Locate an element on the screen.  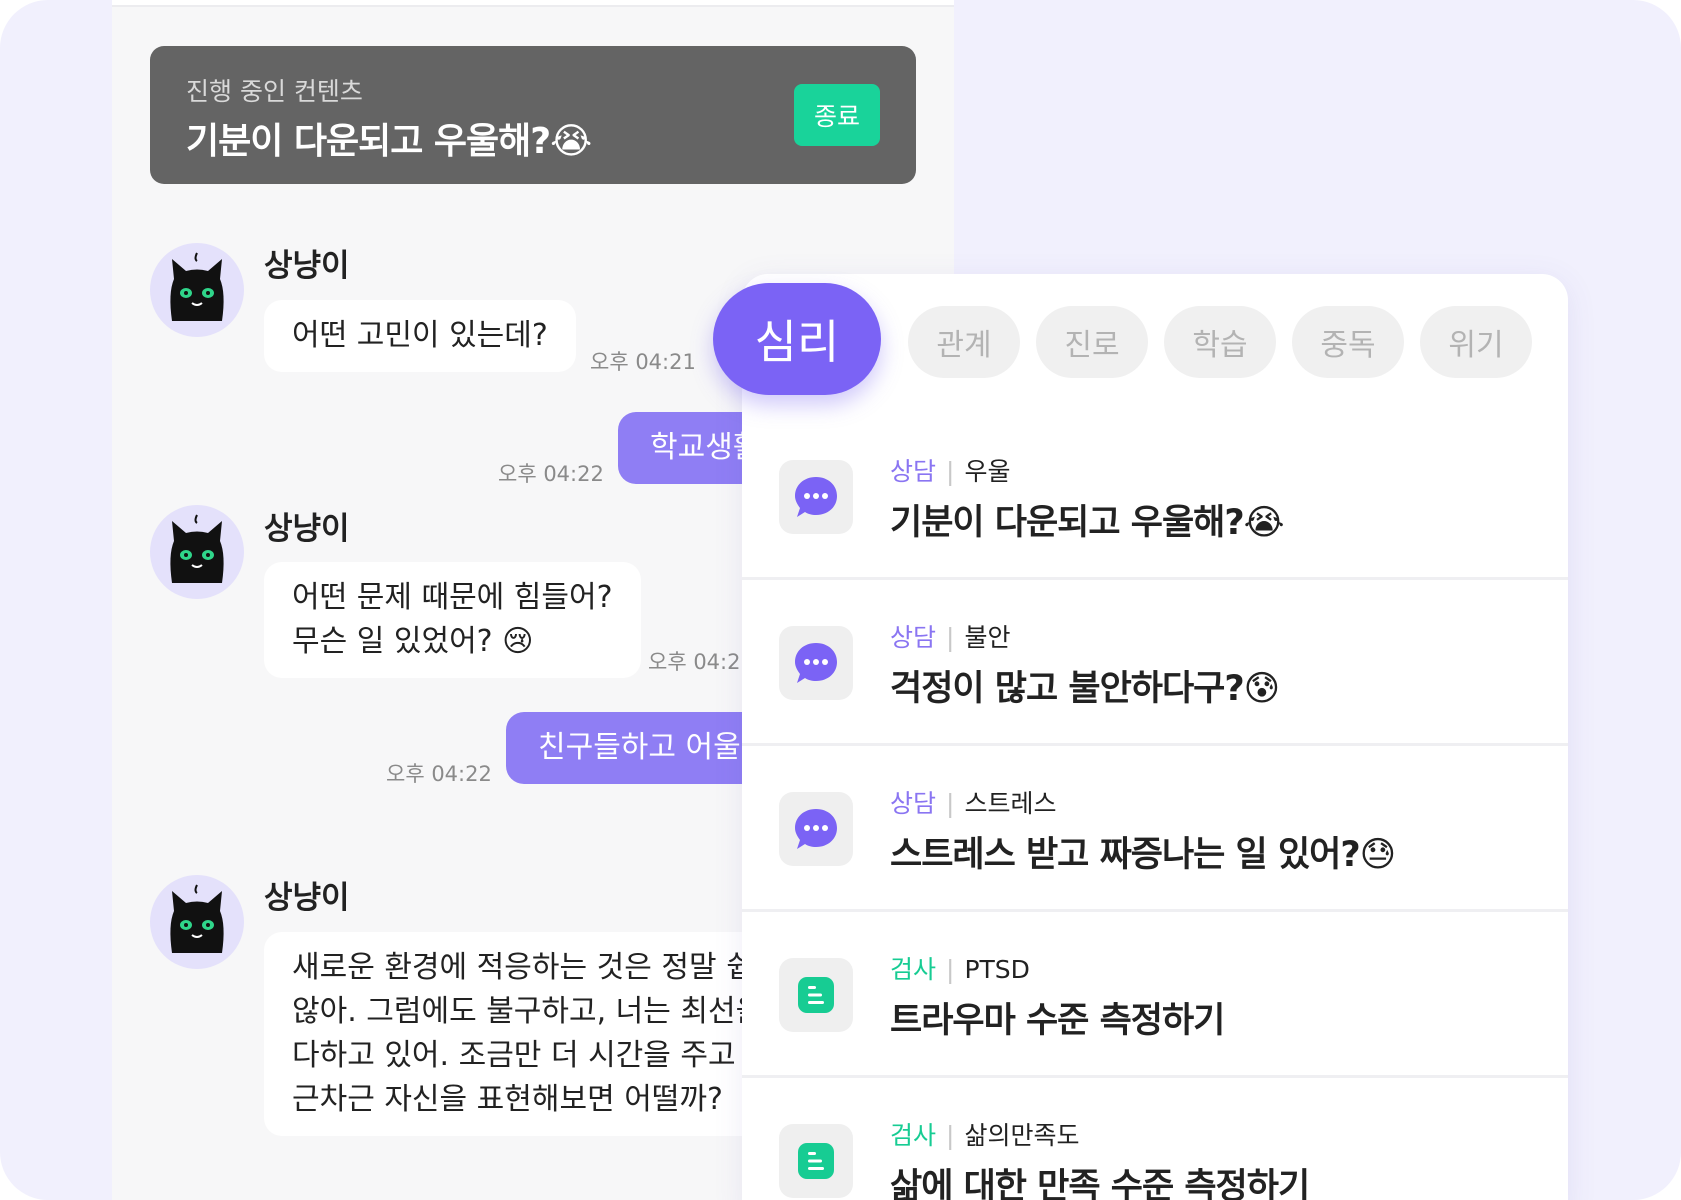
incoming-message: 어떤 문제 때문에 힘들어? 무슨 일 있었어? 😢 is located at coordinates (452, 620).